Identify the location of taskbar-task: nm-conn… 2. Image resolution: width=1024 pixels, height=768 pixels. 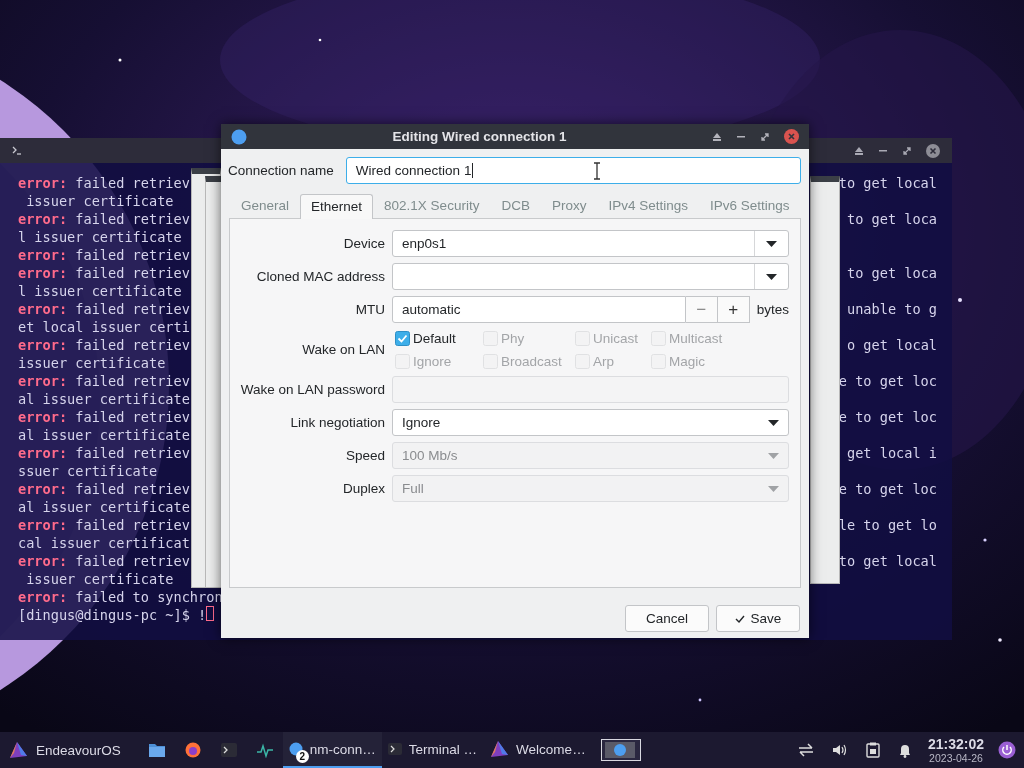
(332, 750).